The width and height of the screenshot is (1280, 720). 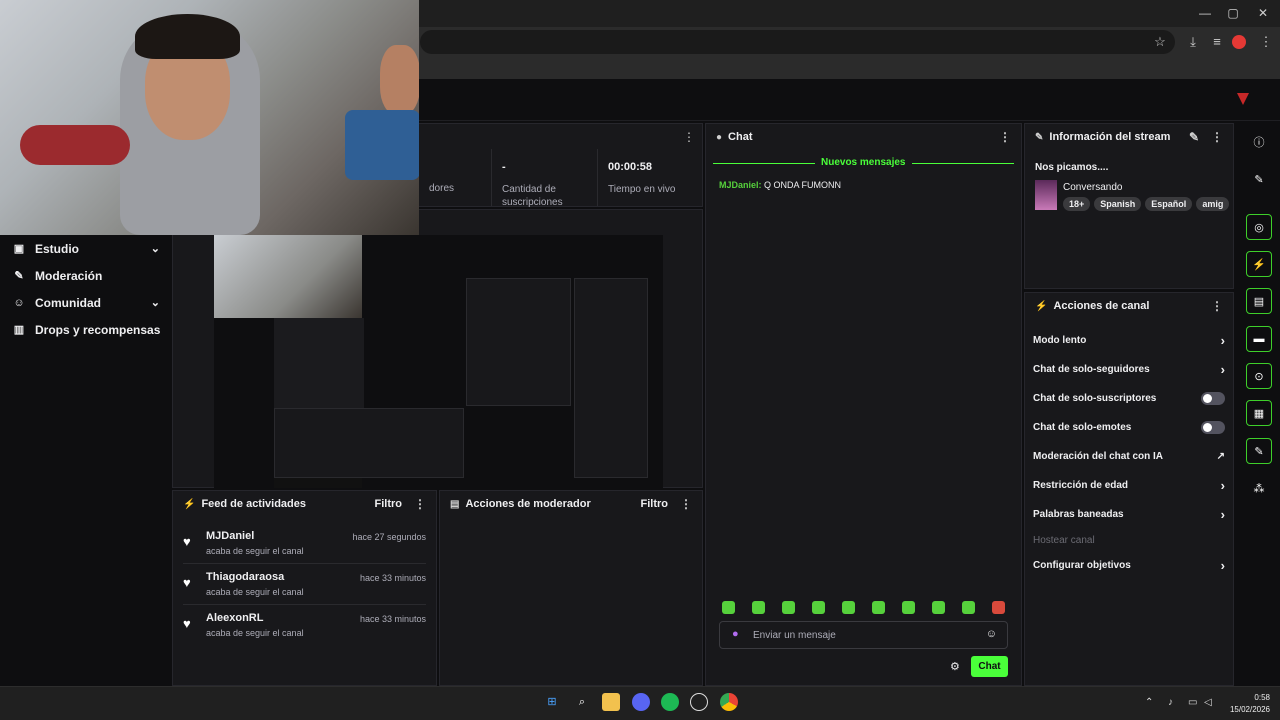 What do you see at coordinates (68, 302) in the screenshot?
I see `sidebar-item-label: Comunidad` at bounding box center [68, 302].